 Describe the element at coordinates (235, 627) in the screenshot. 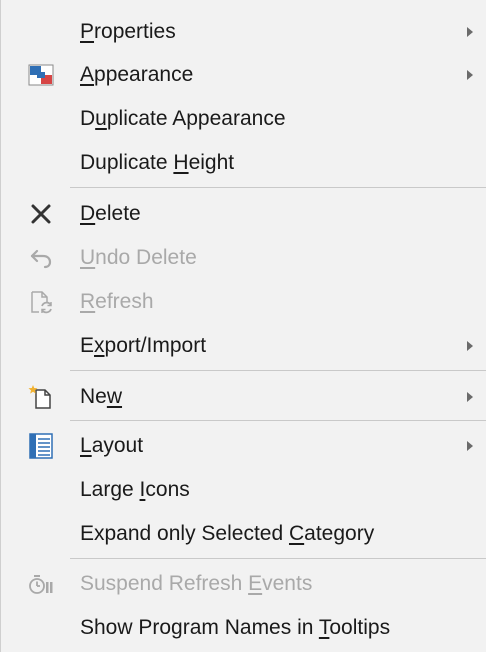

I see `menu-item-label: Show Program Names in Tooltips` at that location.